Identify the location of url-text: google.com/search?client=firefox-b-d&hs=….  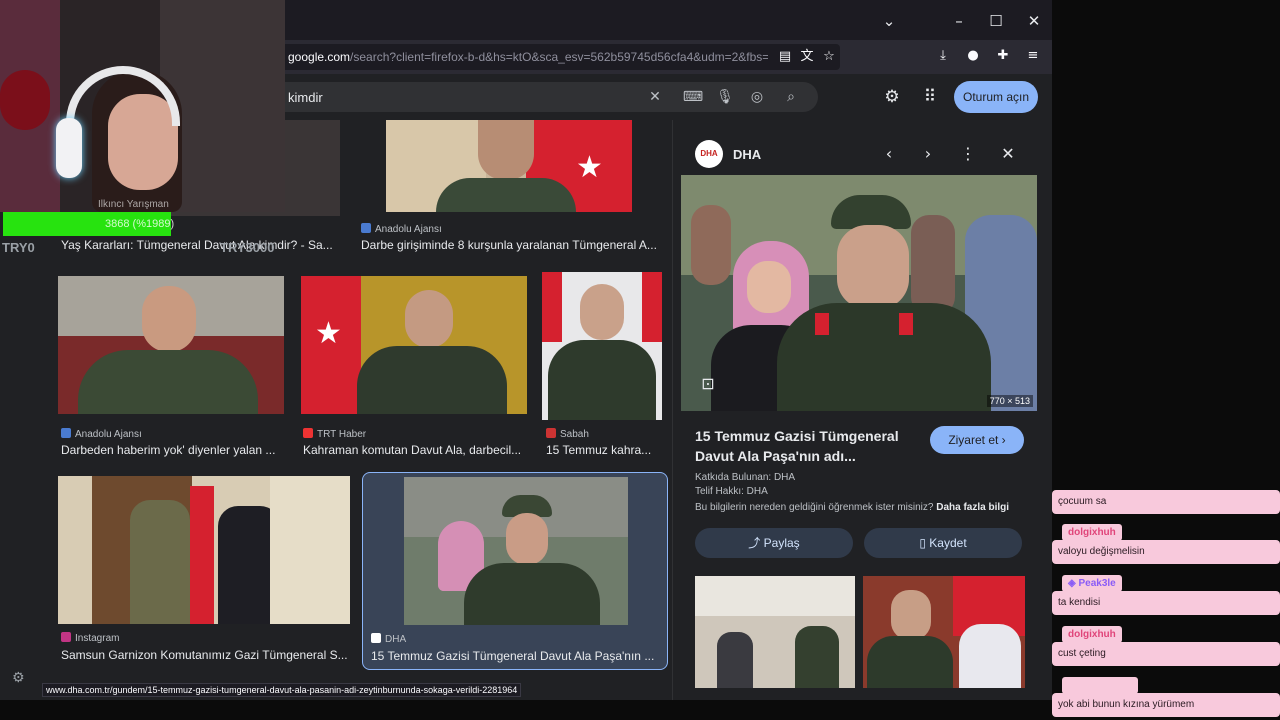
(528, 57).